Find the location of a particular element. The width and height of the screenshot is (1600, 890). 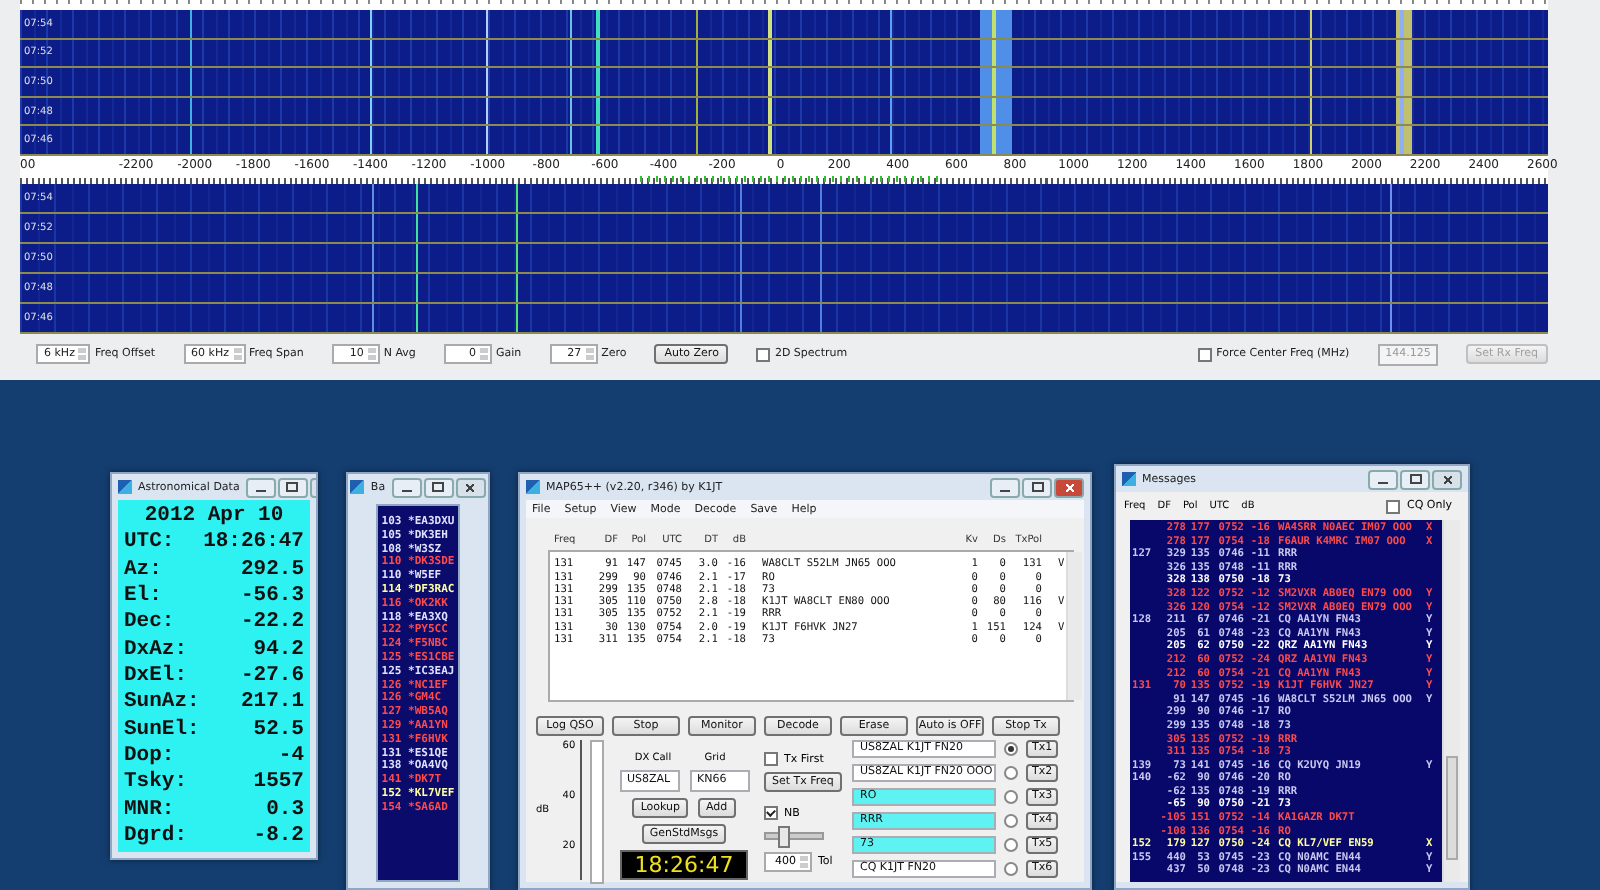

data-value: -4 is located at coordinates (291, 755).